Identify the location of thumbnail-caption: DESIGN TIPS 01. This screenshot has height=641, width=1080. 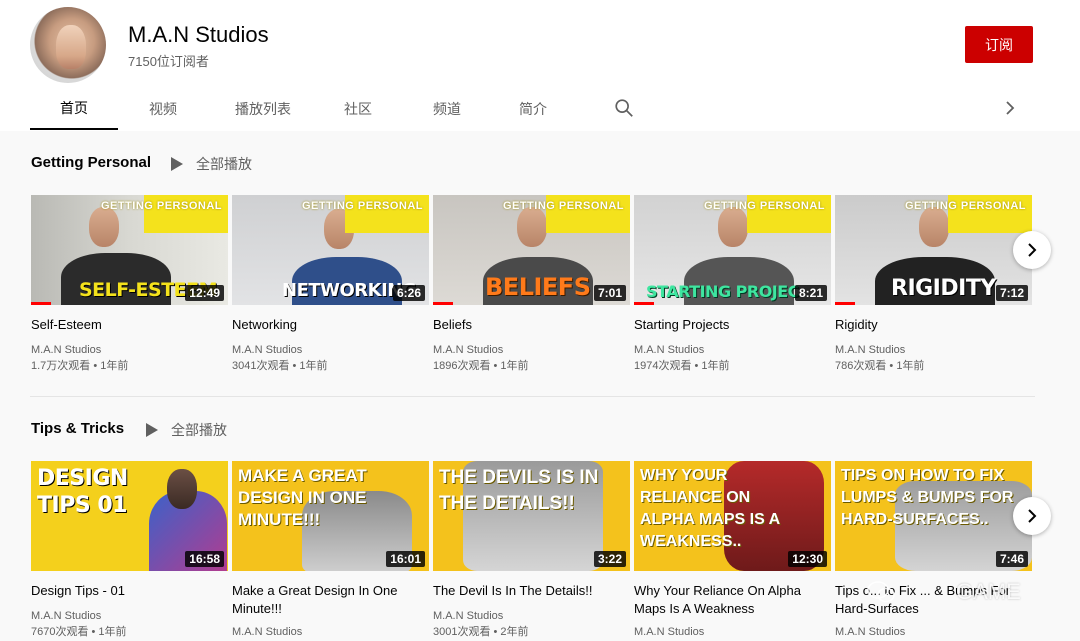
(82, 492).